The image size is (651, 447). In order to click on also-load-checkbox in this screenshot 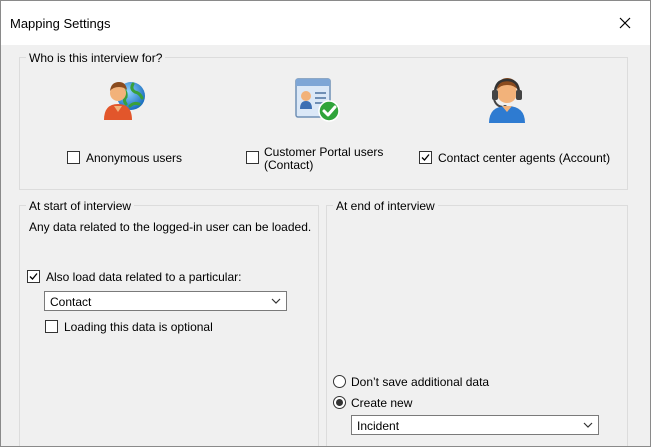, I will do `click(33, 276)`.